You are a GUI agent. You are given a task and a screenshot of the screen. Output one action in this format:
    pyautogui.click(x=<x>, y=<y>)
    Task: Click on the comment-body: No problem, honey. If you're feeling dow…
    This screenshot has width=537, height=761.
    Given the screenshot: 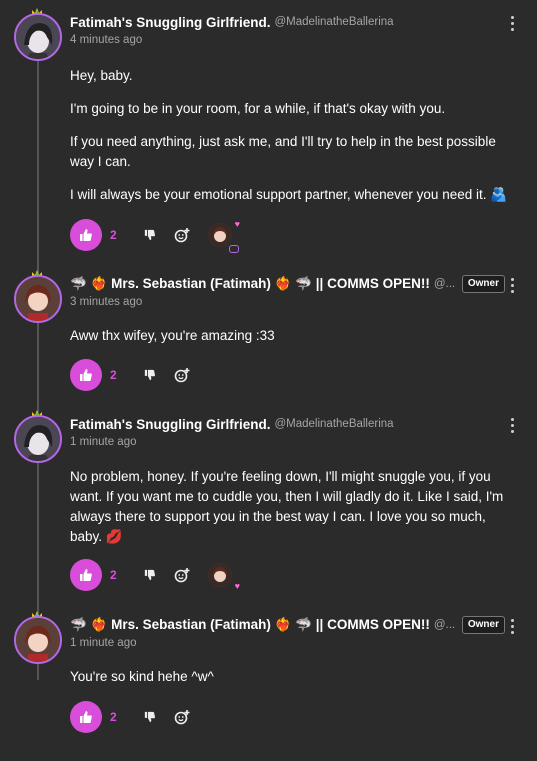 What is the action you would take?
    pyautogui.click(x=292, y=513)
    